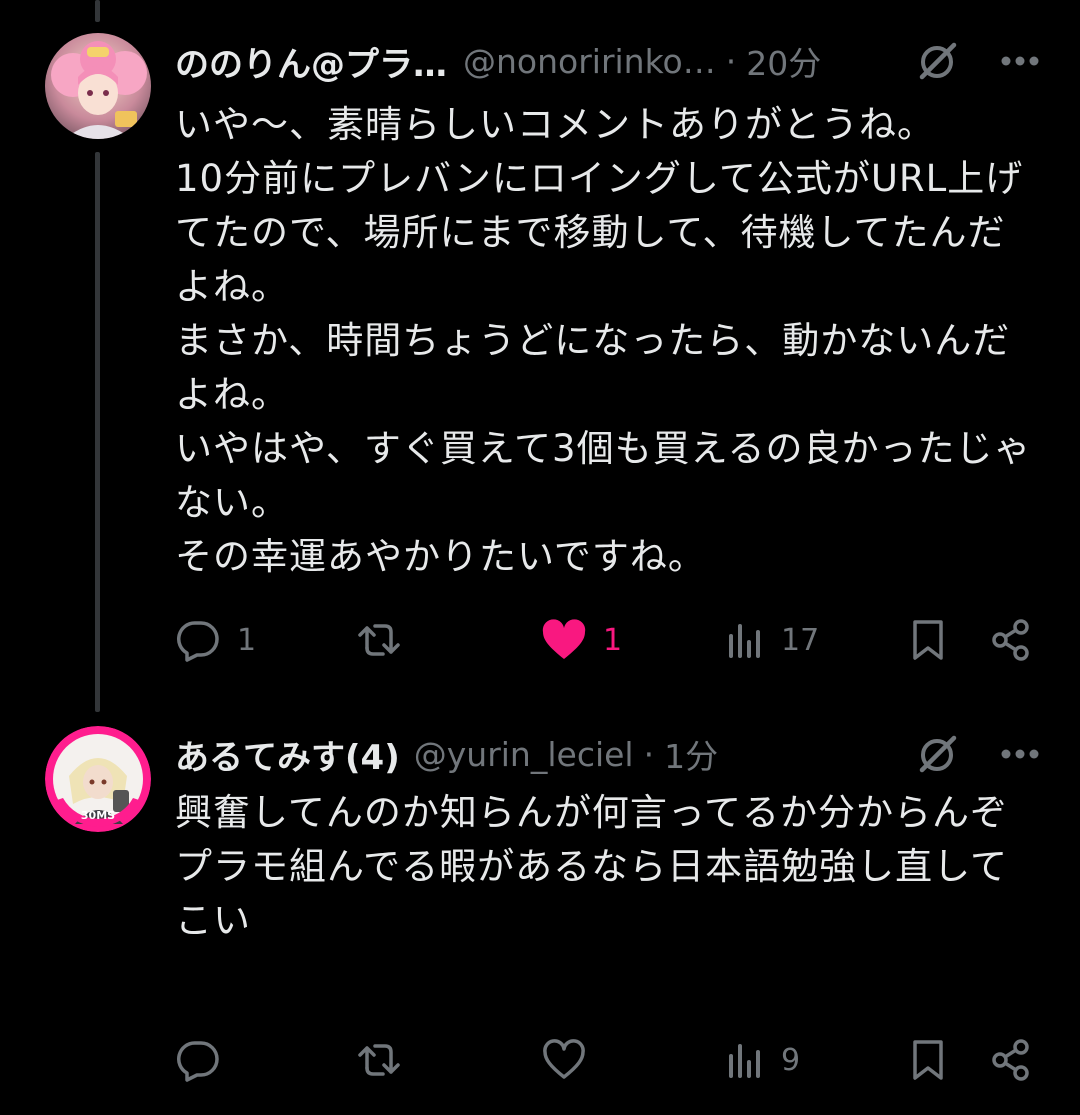 Image resolution: width=1080 pixels, height=1115 pixels. Describe the element at coordinates (247, 640) in the screenshot. I see `reply-count: 1` at that location.